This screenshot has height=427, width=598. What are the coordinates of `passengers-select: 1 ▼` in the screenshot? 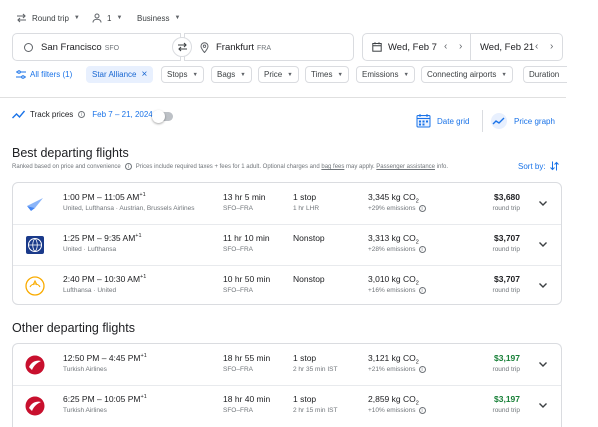 It's located at (107, 18).